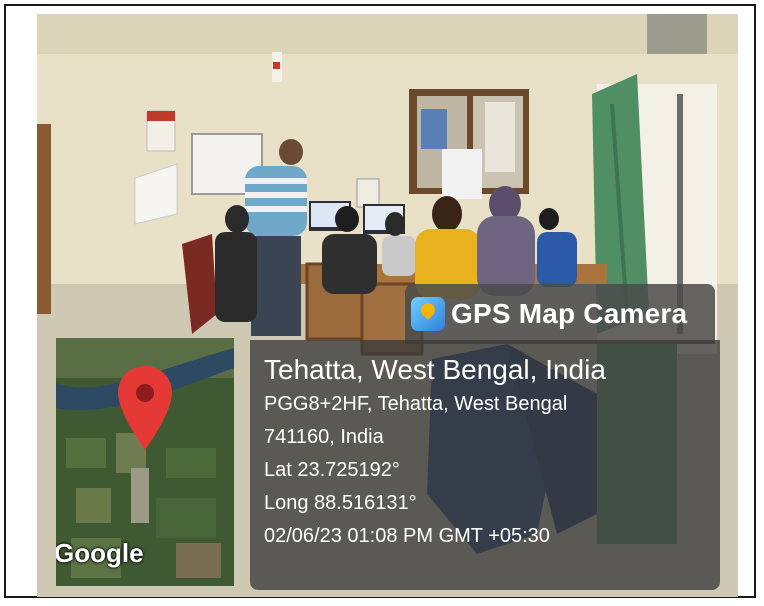 The image size is (764, 606). I want to click on gps-map-camera-app-icon, so click(428, 314).